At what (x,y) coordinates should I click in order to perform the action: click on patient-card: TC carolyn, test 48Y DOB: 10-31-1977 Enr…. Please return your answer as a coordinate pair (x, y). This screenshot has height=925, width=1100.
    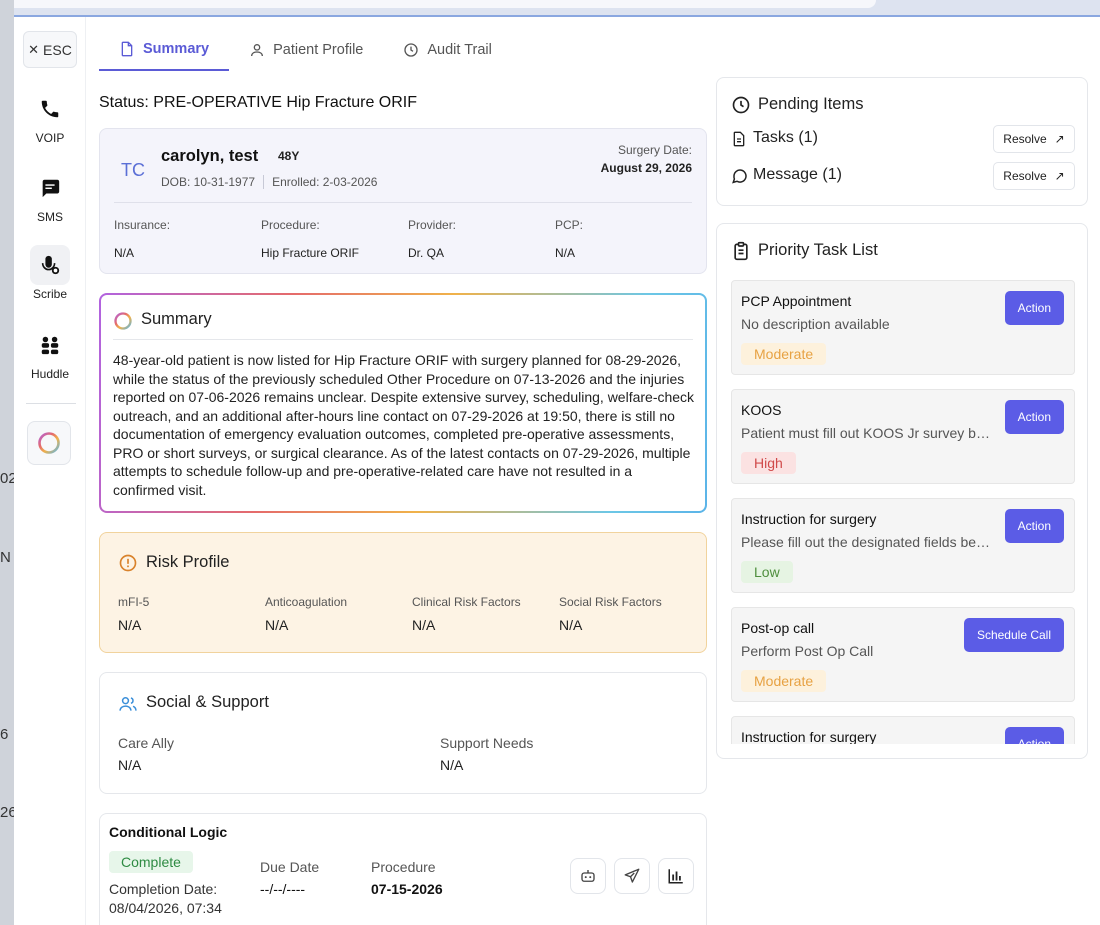
    Looking at the image, I should click on (403, 201).